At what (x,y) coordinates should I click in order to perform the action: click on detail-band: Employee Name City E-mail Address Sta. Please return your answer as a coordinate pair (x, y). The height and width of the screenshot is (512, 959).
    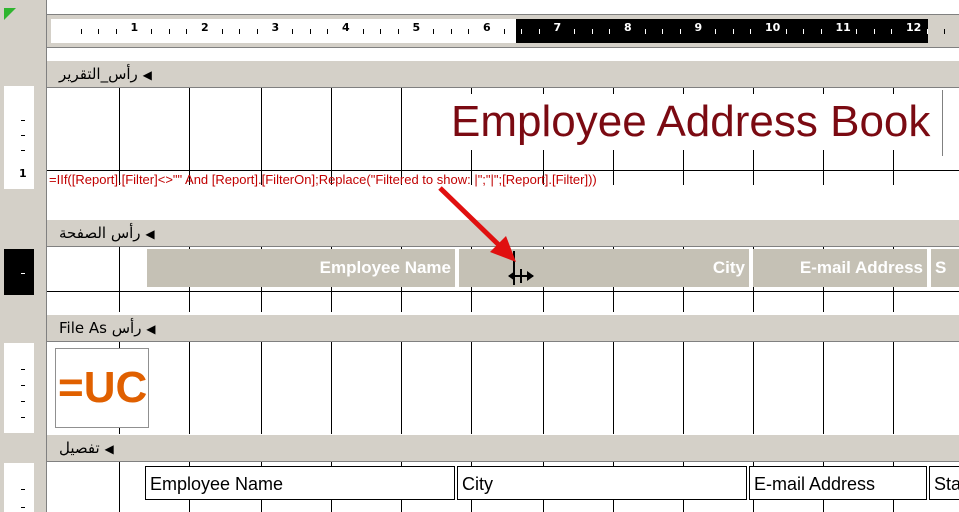
    Looking at the image, I should click on (503, 487).